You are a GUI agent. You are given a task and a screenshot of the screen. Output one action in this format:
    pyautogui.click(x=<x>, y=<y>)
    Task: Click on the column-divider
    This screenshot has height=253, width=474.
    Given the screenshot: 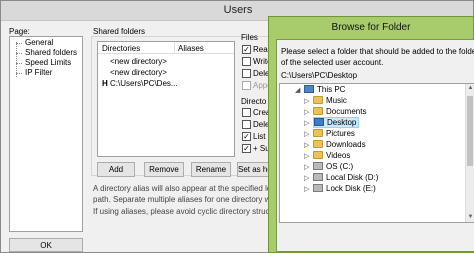 What is the action you would take?
    pyautogui.click(x=174, y=48)
    